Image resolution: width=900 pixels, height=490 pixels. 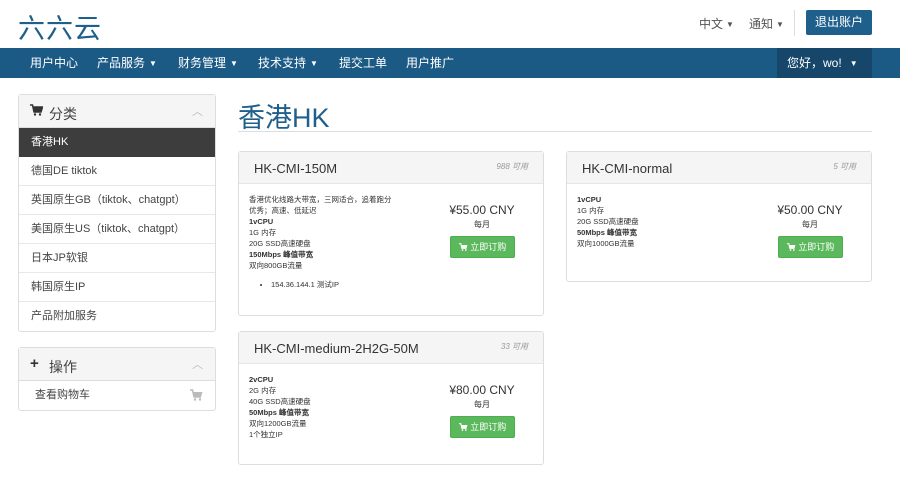 I want to click on product-card-header: HK-CMI-normal 5 可用, so click(x=719, y=168).